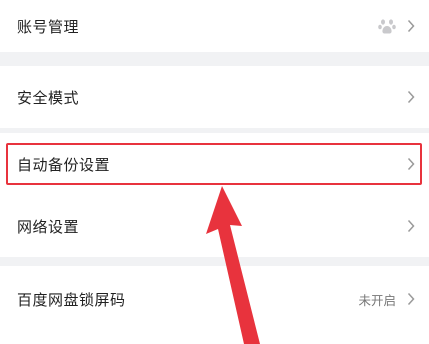  Describe the element at coordinates (71, 299) in the screenshot. I see `settings-item-label: 百度网盘锁屏码` at that location.